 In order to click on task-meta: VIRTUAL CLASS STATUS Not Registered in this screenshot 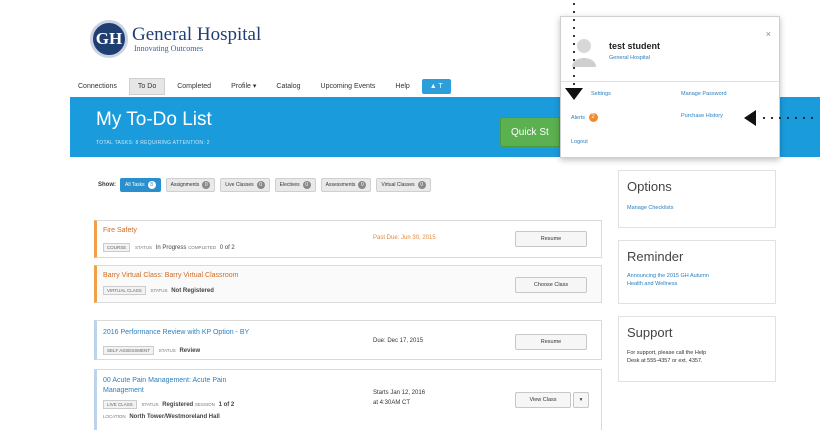, I will do `click(158, 290)`.